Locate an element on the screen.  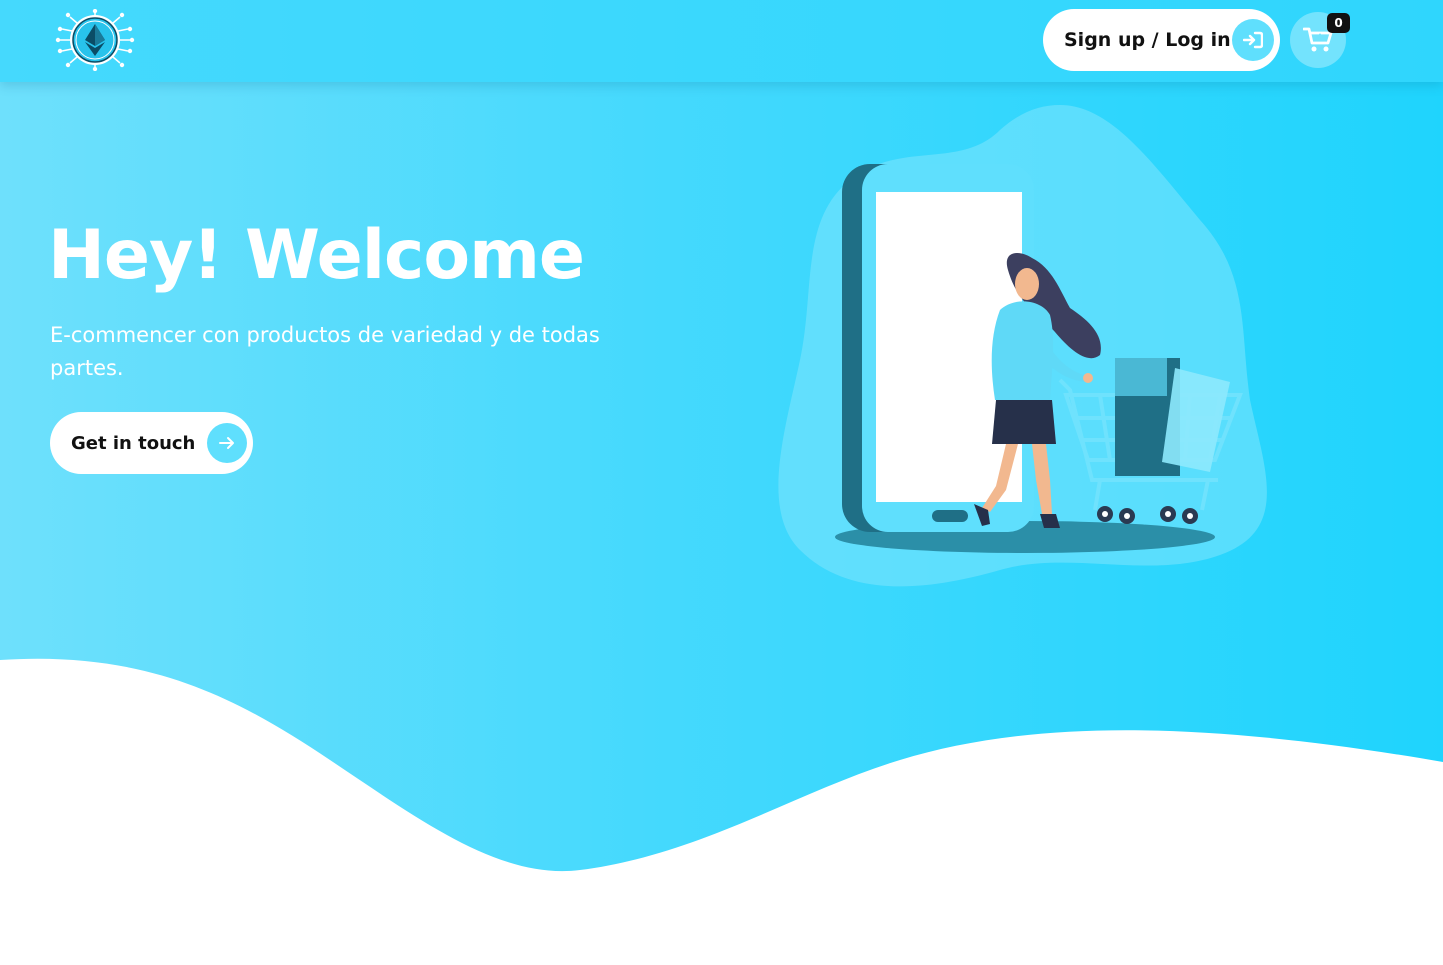
cart-count-badge: 0 is located at coordinates (1338, 23).